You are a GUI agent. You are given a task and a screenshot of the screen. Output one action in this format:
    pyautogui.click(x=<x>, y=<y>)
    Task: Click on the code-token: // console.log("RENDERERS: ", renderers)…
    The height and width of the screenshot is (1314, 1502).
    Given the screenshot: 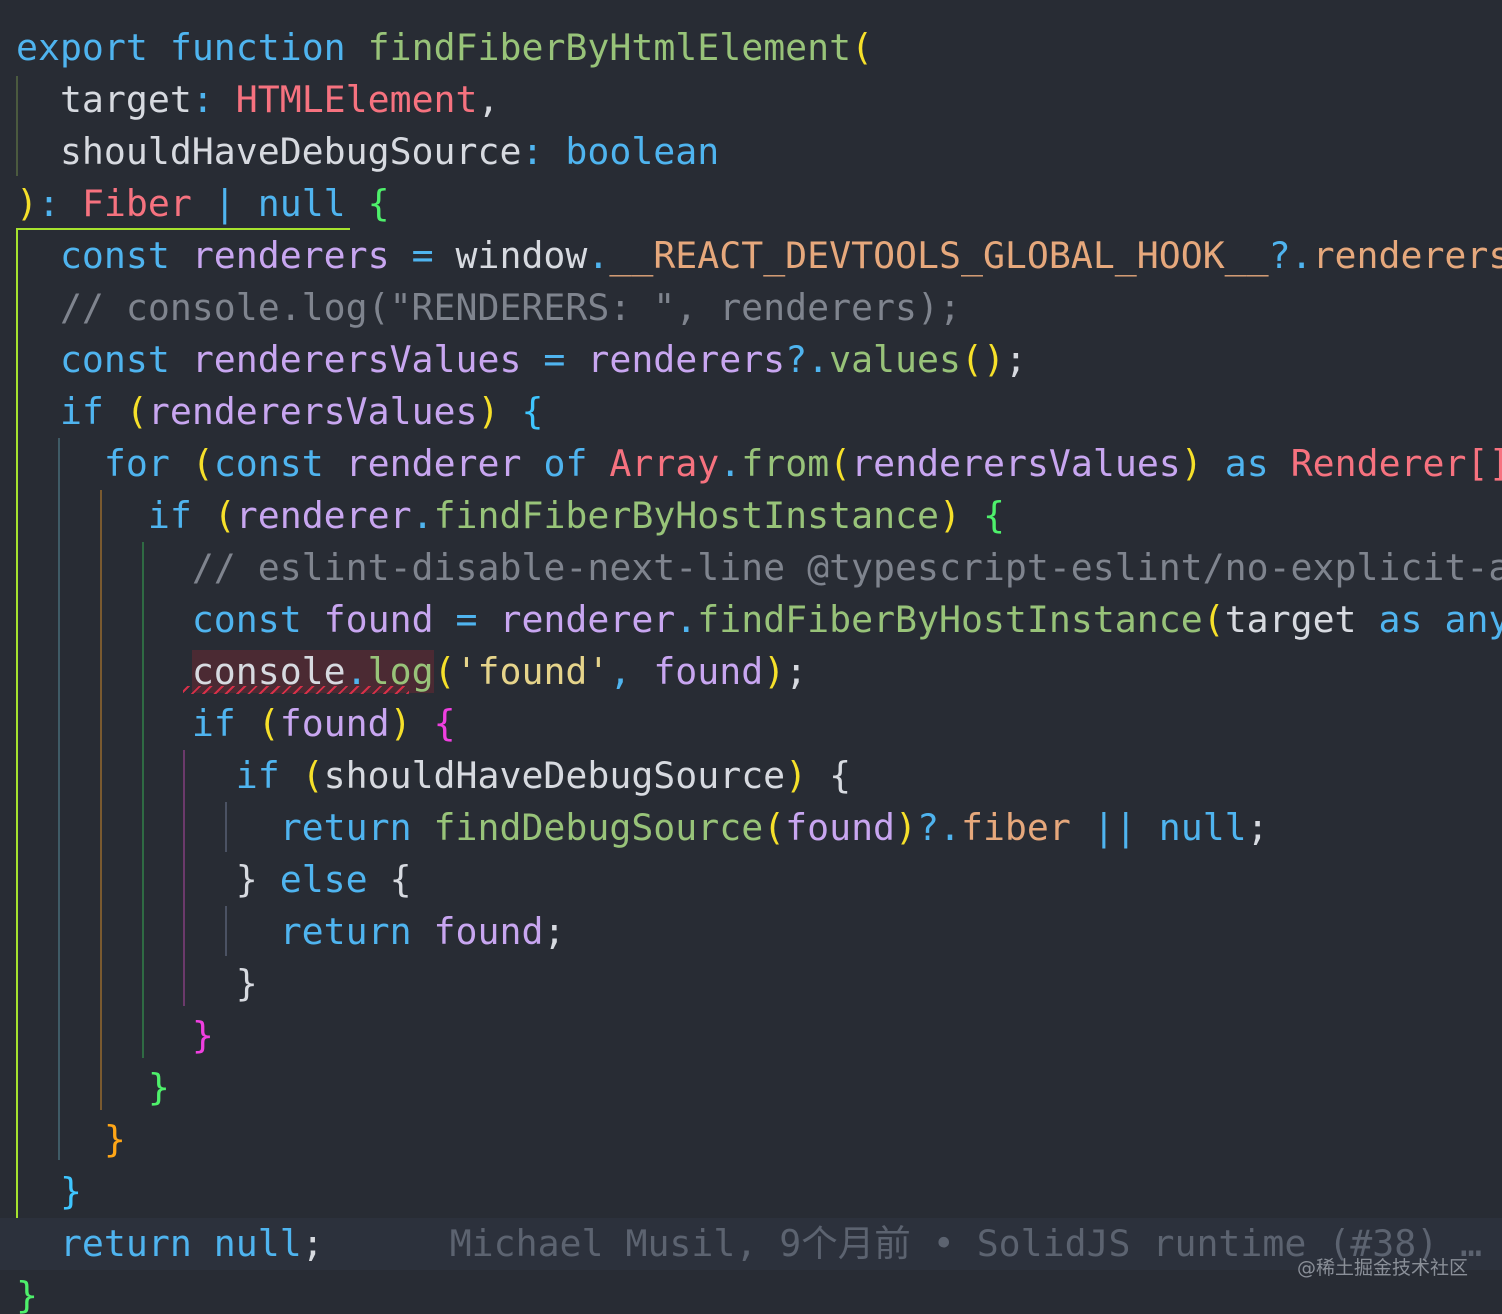 What is the action you would take?
    pyautogui.click(x=510, y=307)
    